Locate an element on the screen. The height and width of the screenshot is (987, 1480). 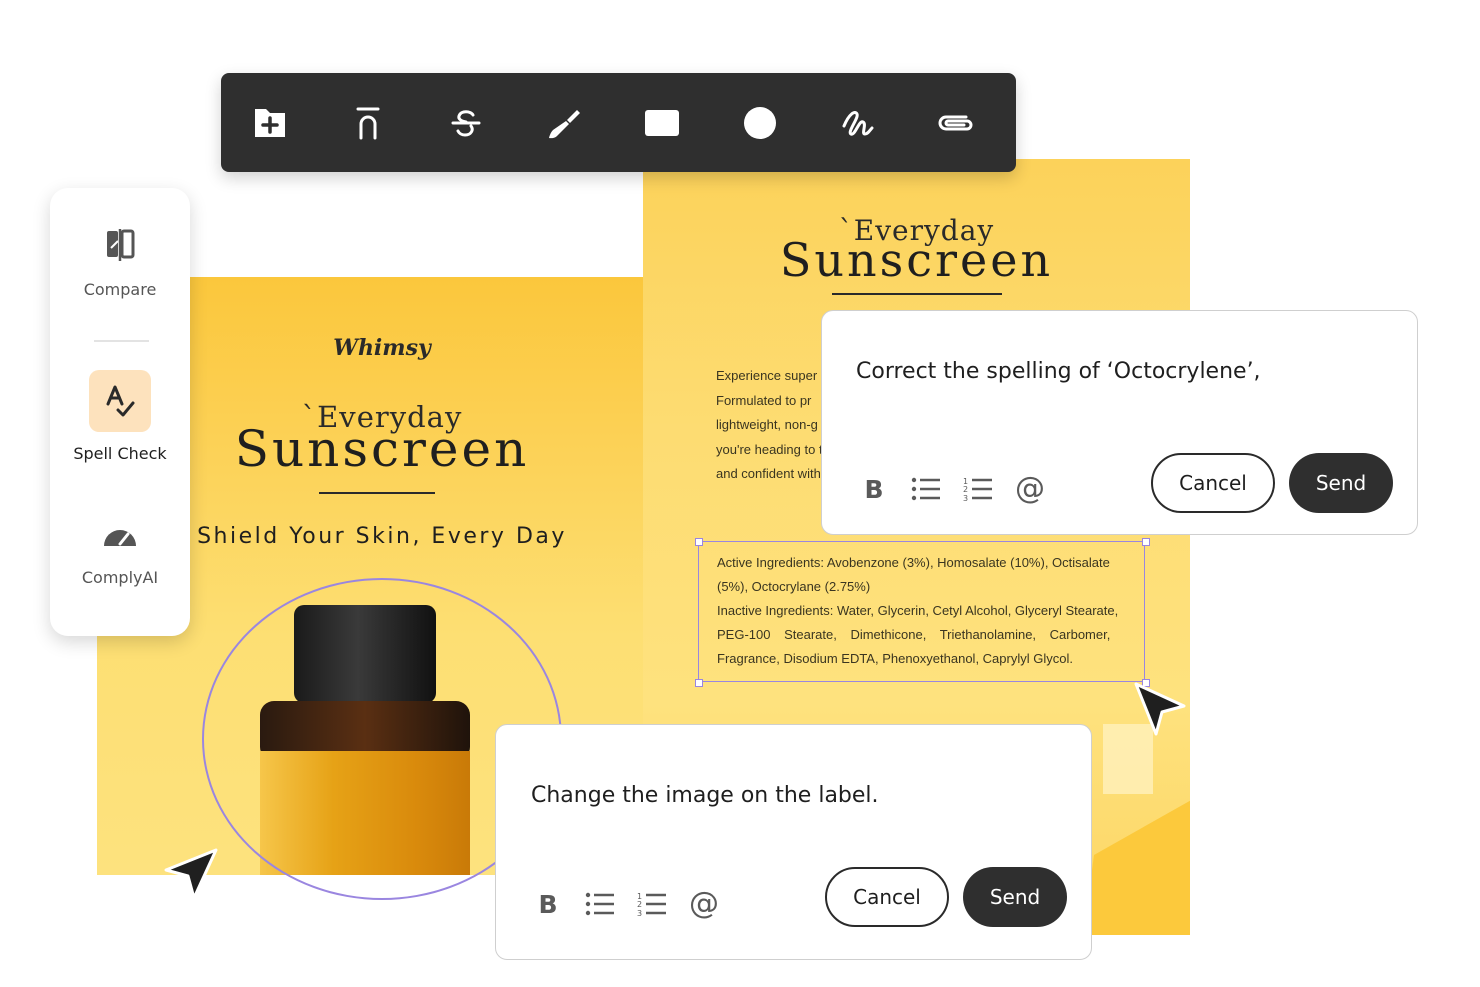
paragraph-line: you're heading to t is located at coordinates (769, 449).